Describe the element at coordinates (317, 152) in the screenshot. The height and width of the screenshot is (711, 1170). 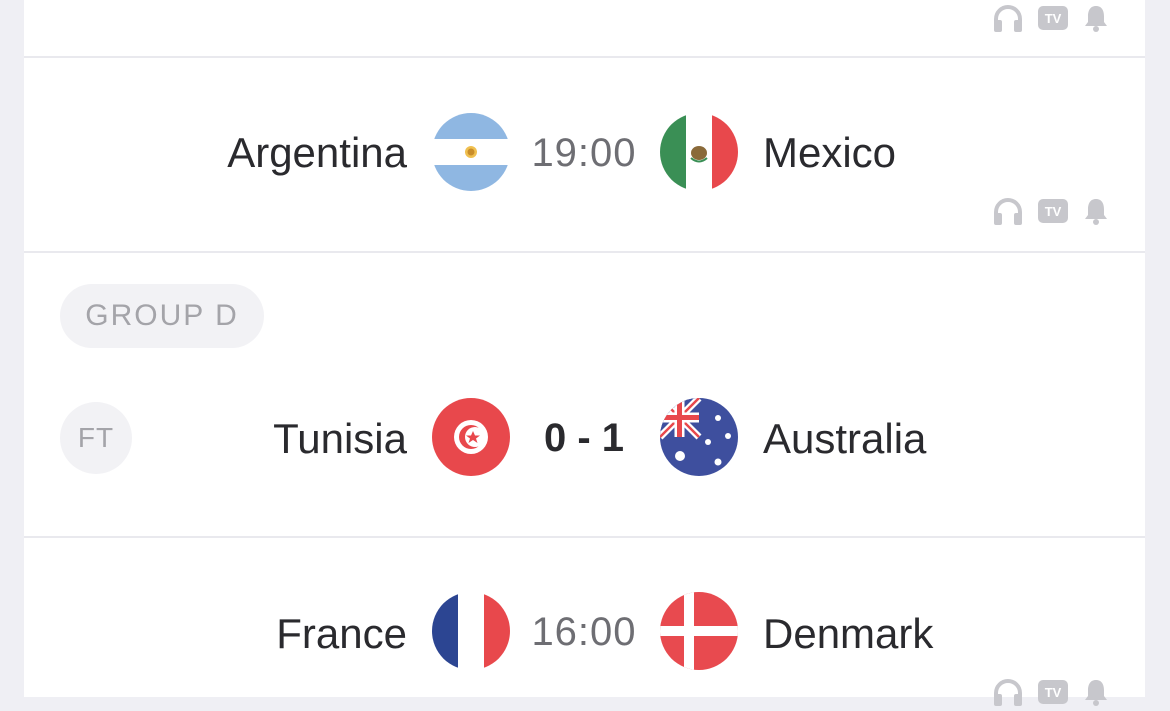
I see `home-team-name: Argentina` at that location.